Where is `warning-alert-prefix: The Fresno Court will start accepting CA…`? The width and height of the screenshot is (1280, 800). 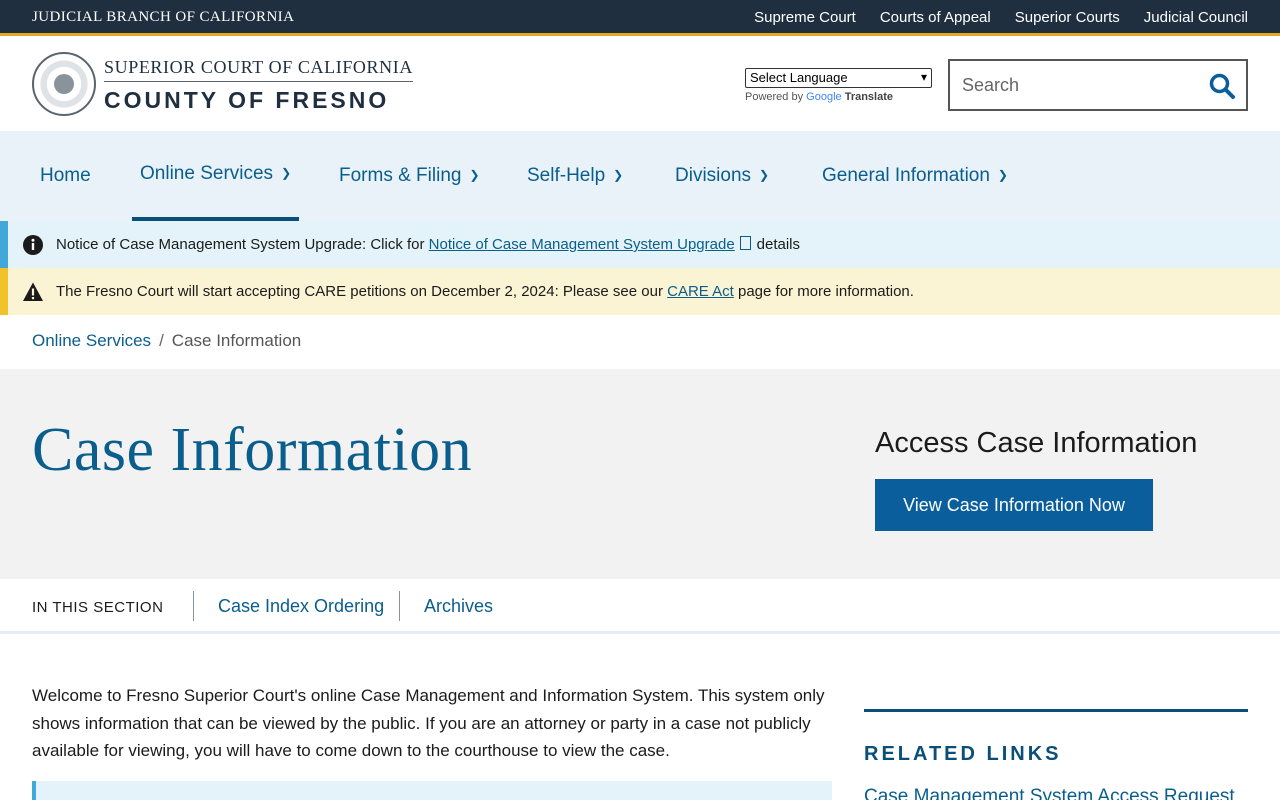
warning-alert-prefix: The Fresno Court will start accepting CA… is located at coordinates (359, 291).